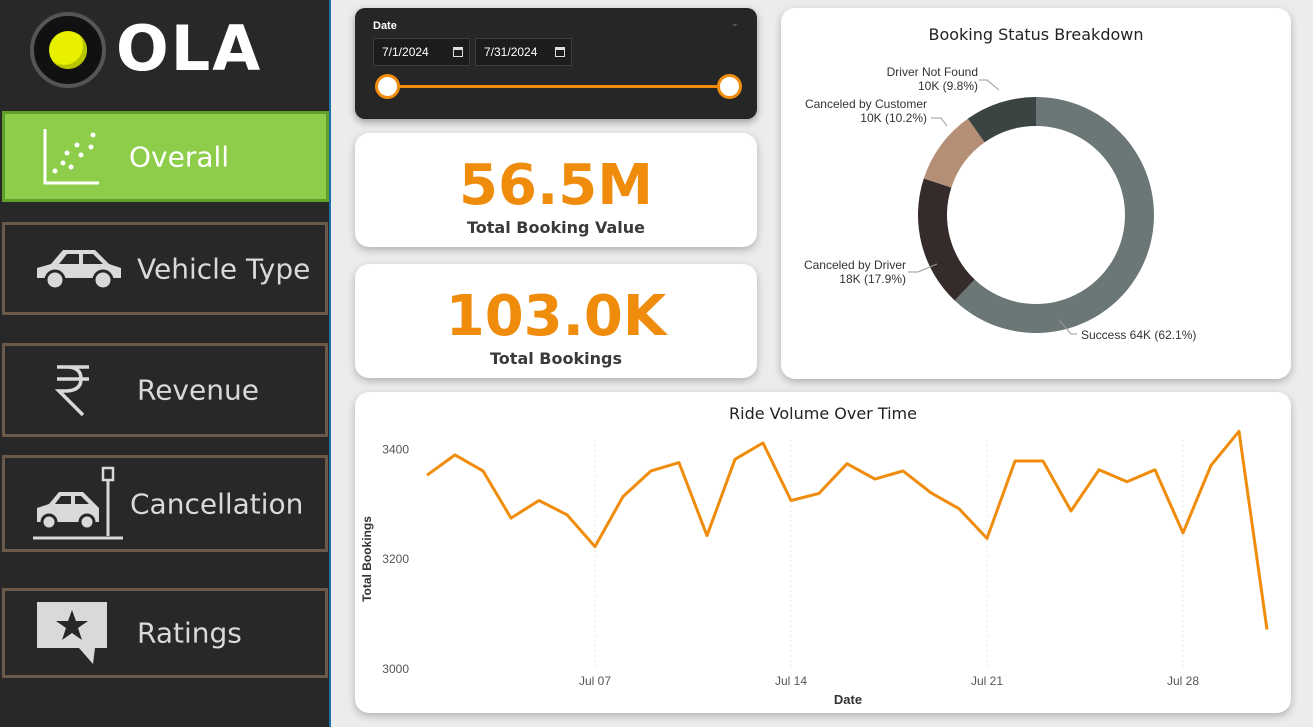 This screenshot has width=1313, height=727. I want to click on x-tick-label: Jul 21, so click(987, 681).